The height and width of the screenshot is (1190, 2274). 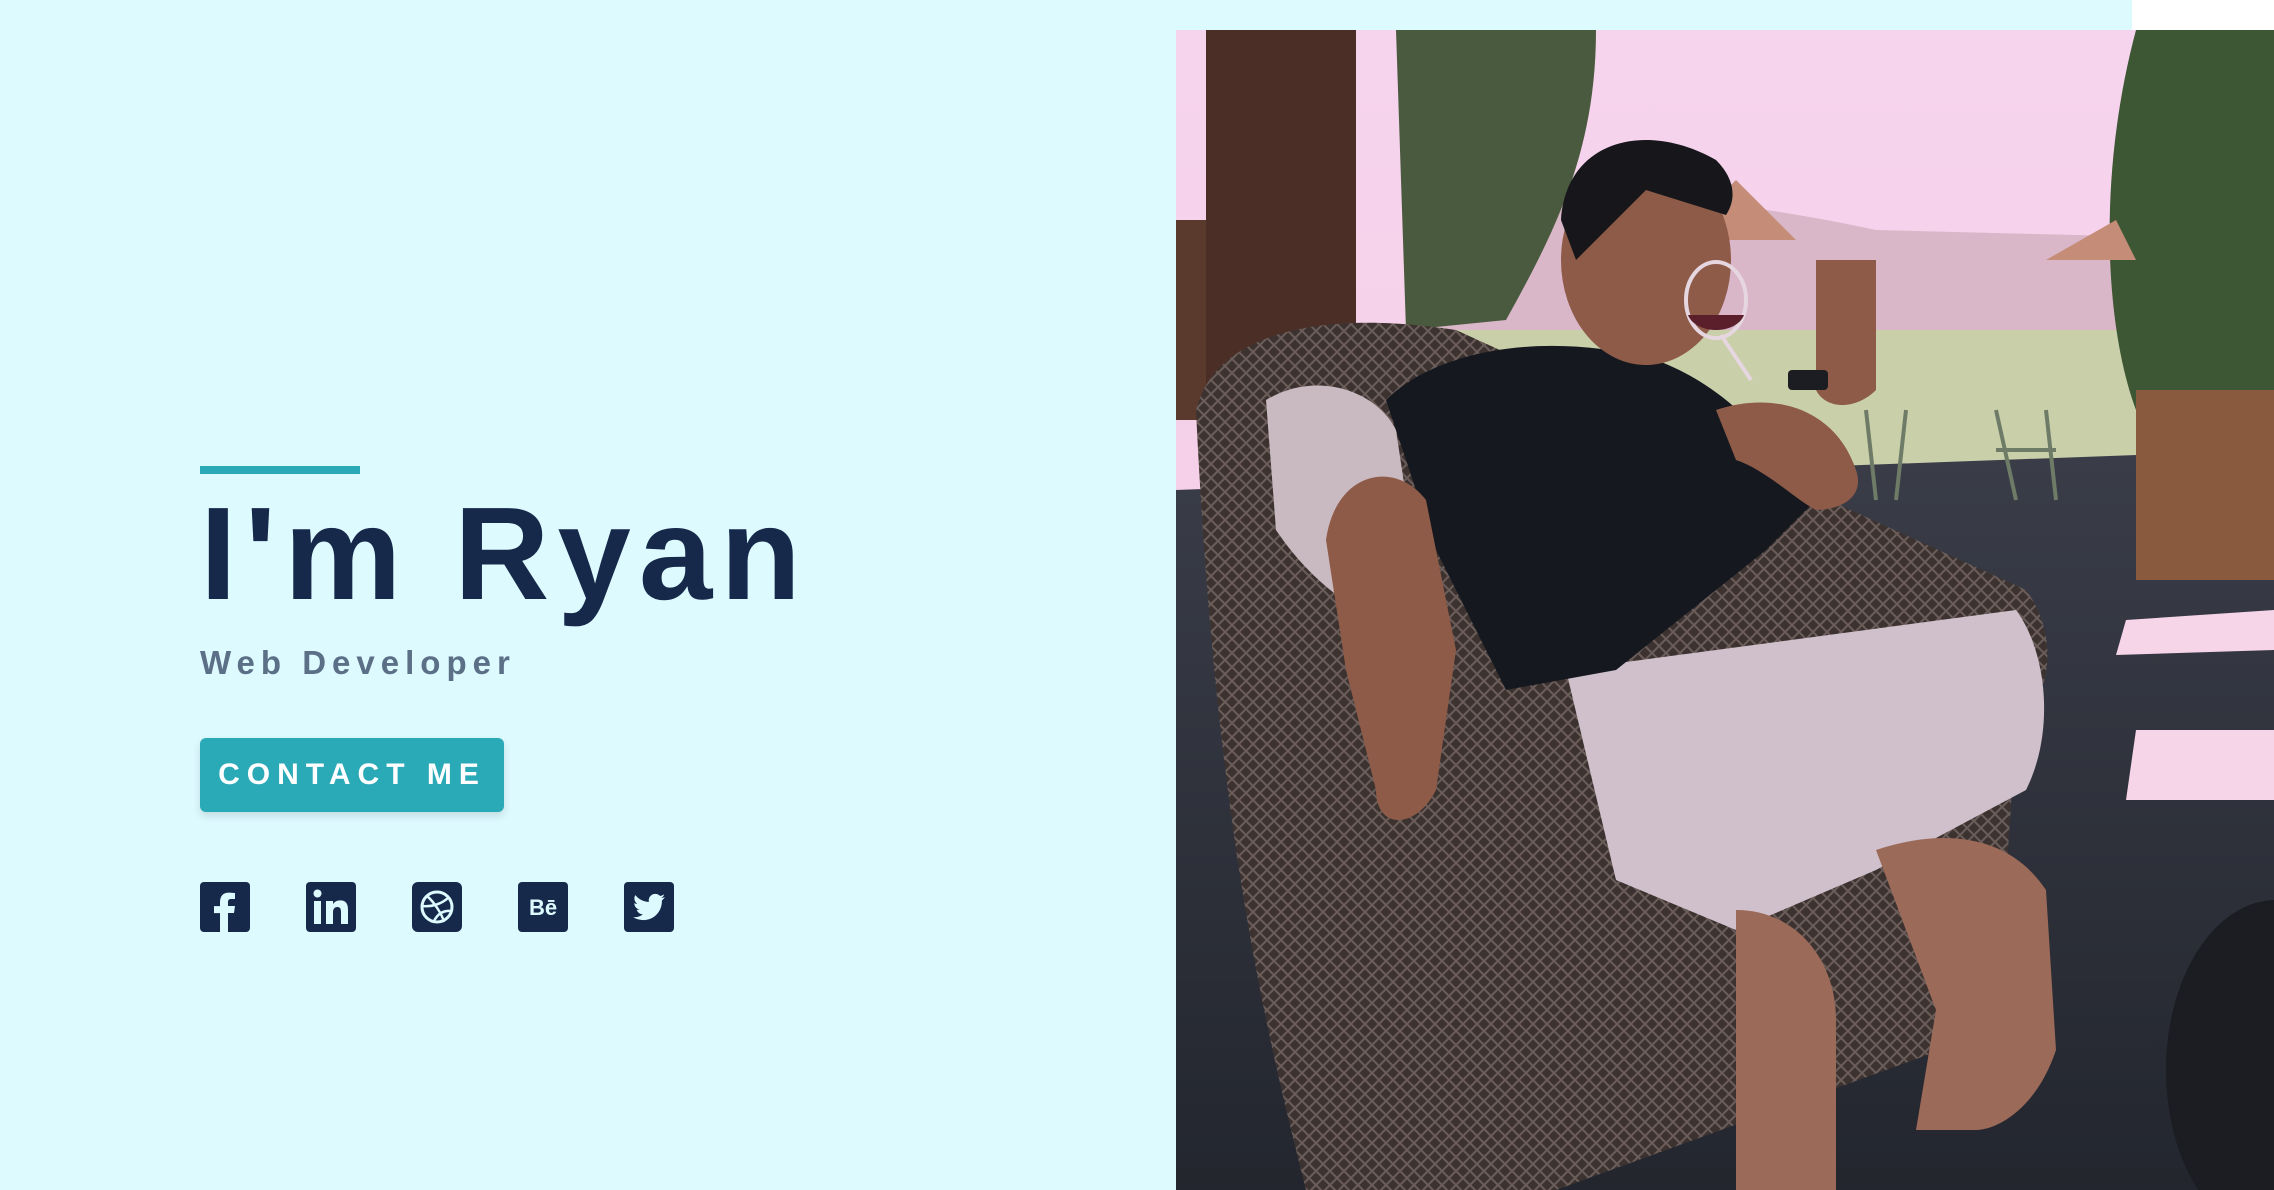 What do you see at coordinates (352, 775) in the screenshot?
I see `contact-me-button: CONTACT ME` at bounding box center [352, 775].